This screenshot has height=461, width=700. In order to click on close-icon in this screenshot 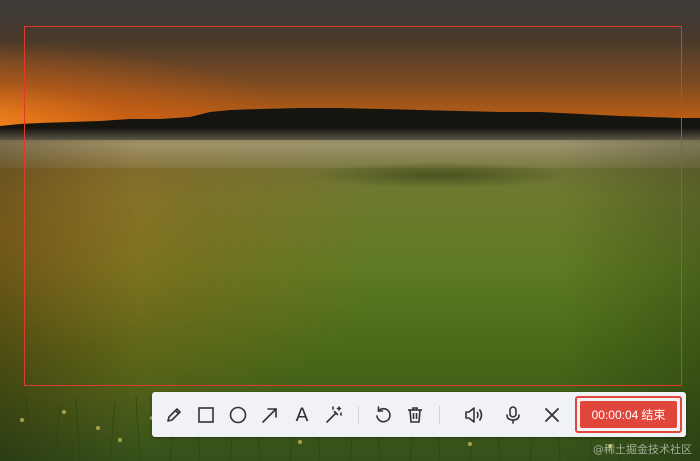, I will do `click(552, 415)`.